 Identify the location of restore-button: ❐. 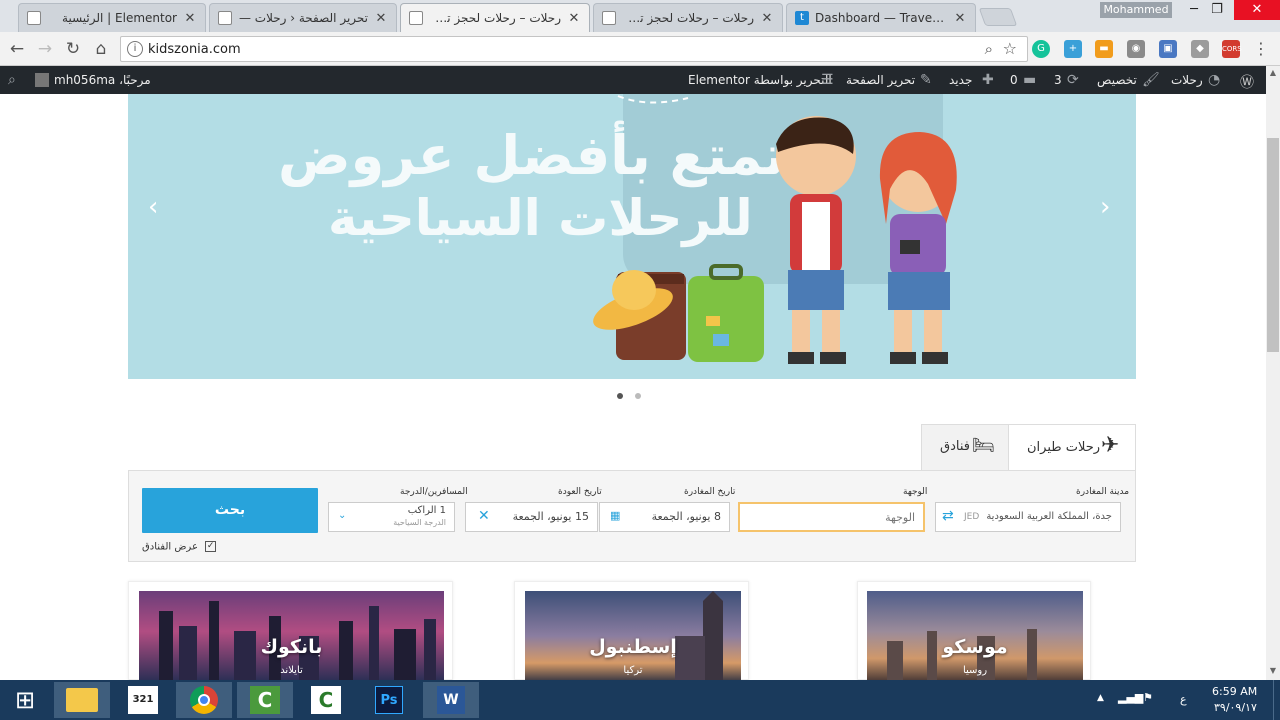
(1217, 10).